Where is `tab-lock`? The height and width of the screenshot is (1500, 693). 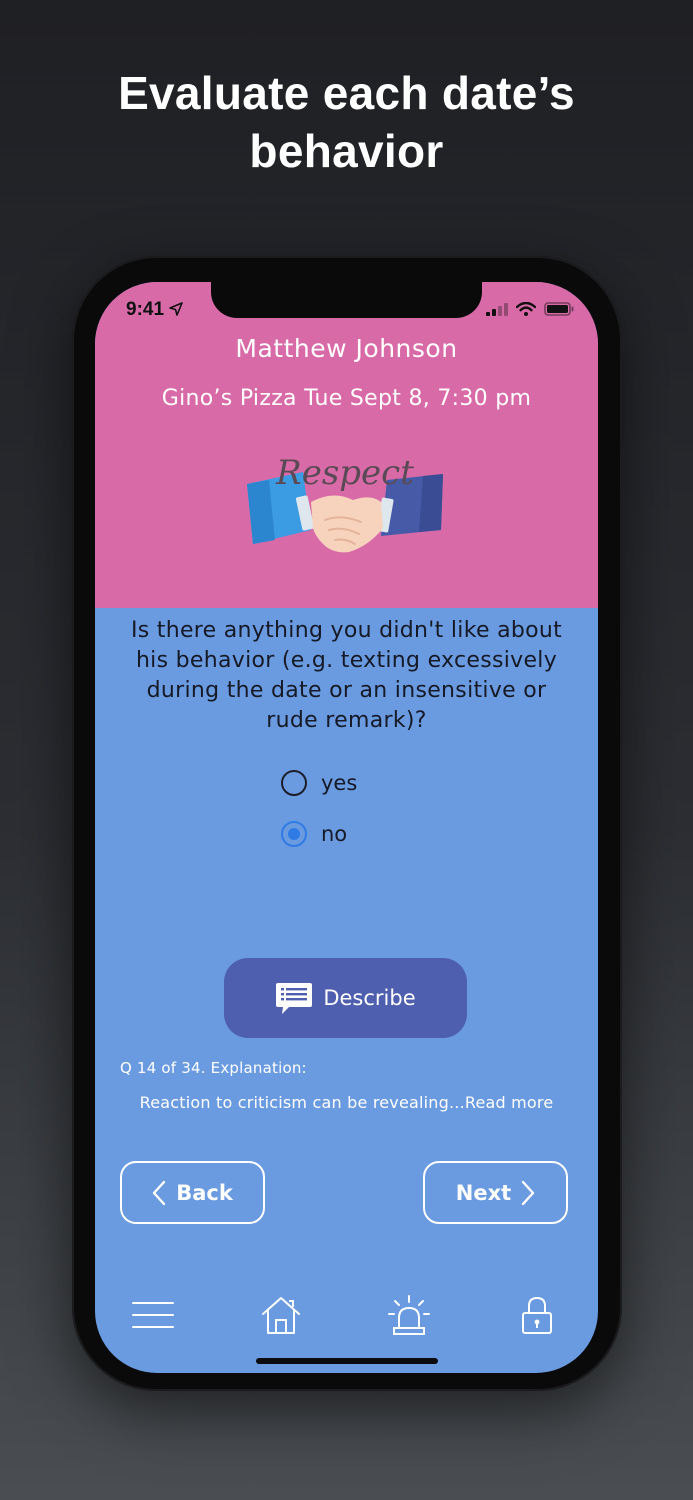
tab-lock is located at coordinates (537, 1315).